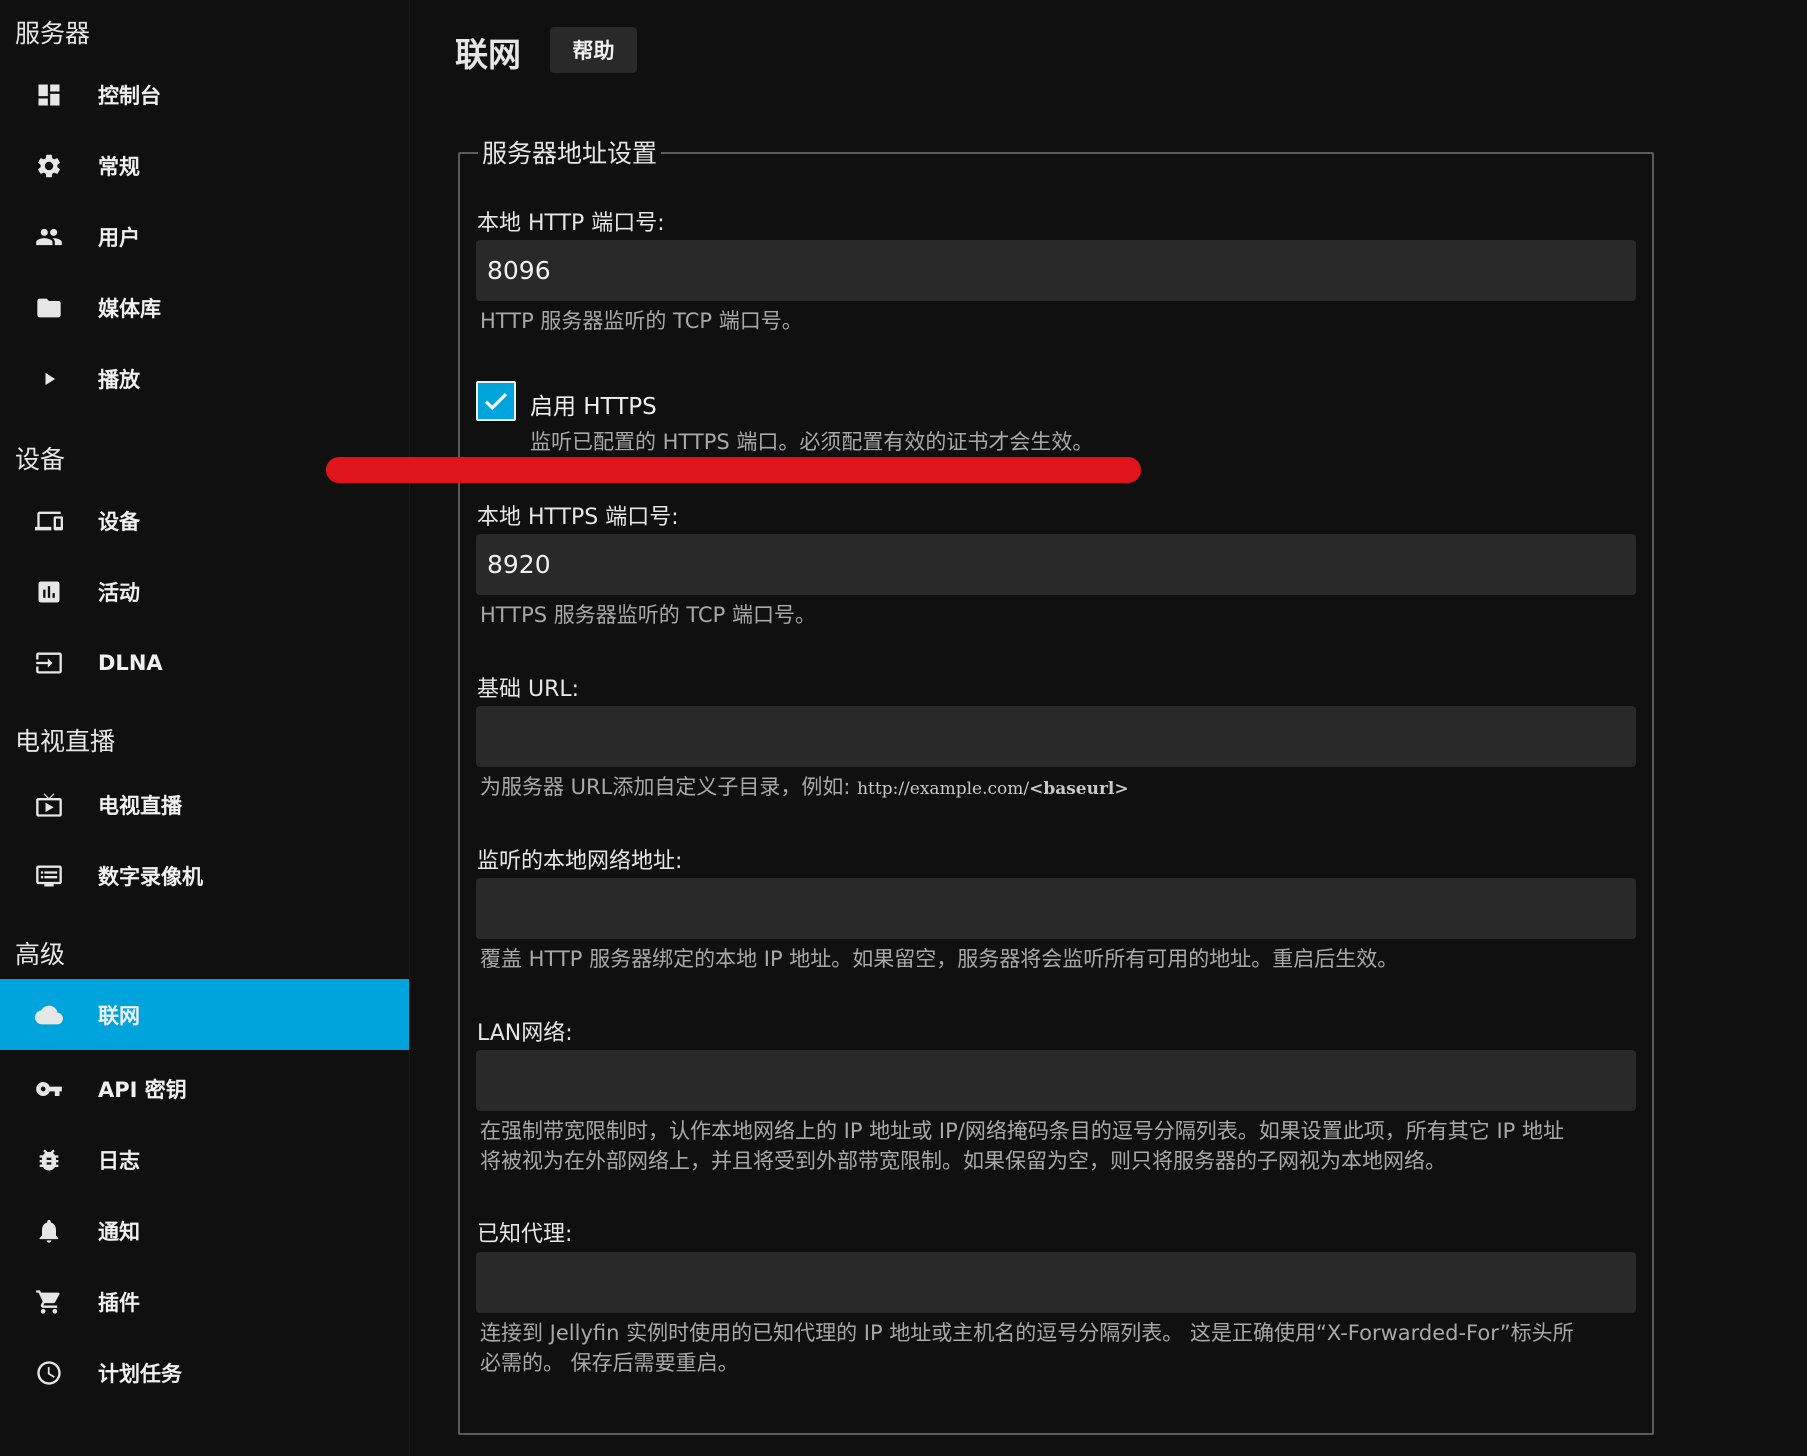  Describe the element at coordinates (204, 1372) in the screenshot. I see `sidebar-item-scheduled-tasks: 计划任务` at that location.